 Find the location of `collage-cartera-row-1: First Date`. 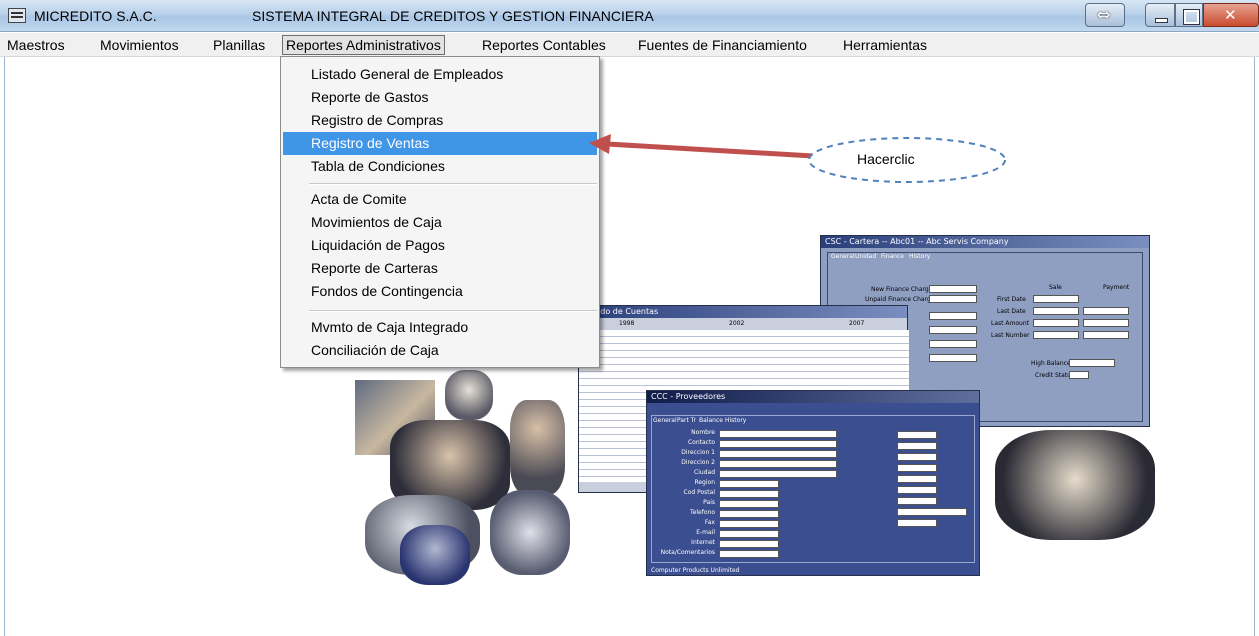

collage-cartera-row-1: First Date is located at coordinates (1011, 299).